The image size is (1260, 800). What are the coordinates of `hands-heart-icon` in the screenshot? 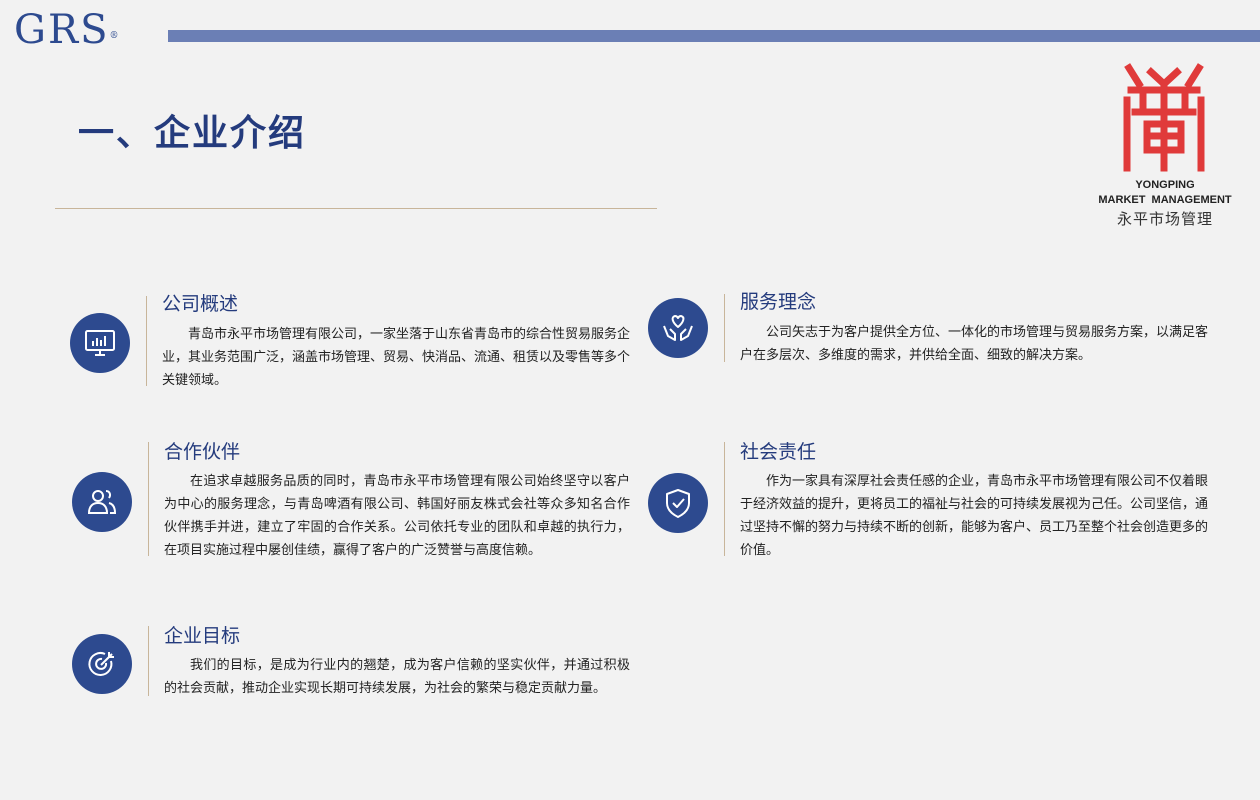 It's located at (678, 328).